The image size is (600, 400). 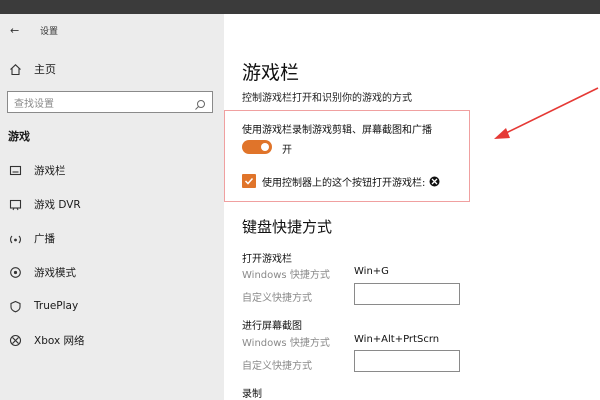 I want to click on sidebar-item-broadcast: 广播, so click(x=31, y=238).